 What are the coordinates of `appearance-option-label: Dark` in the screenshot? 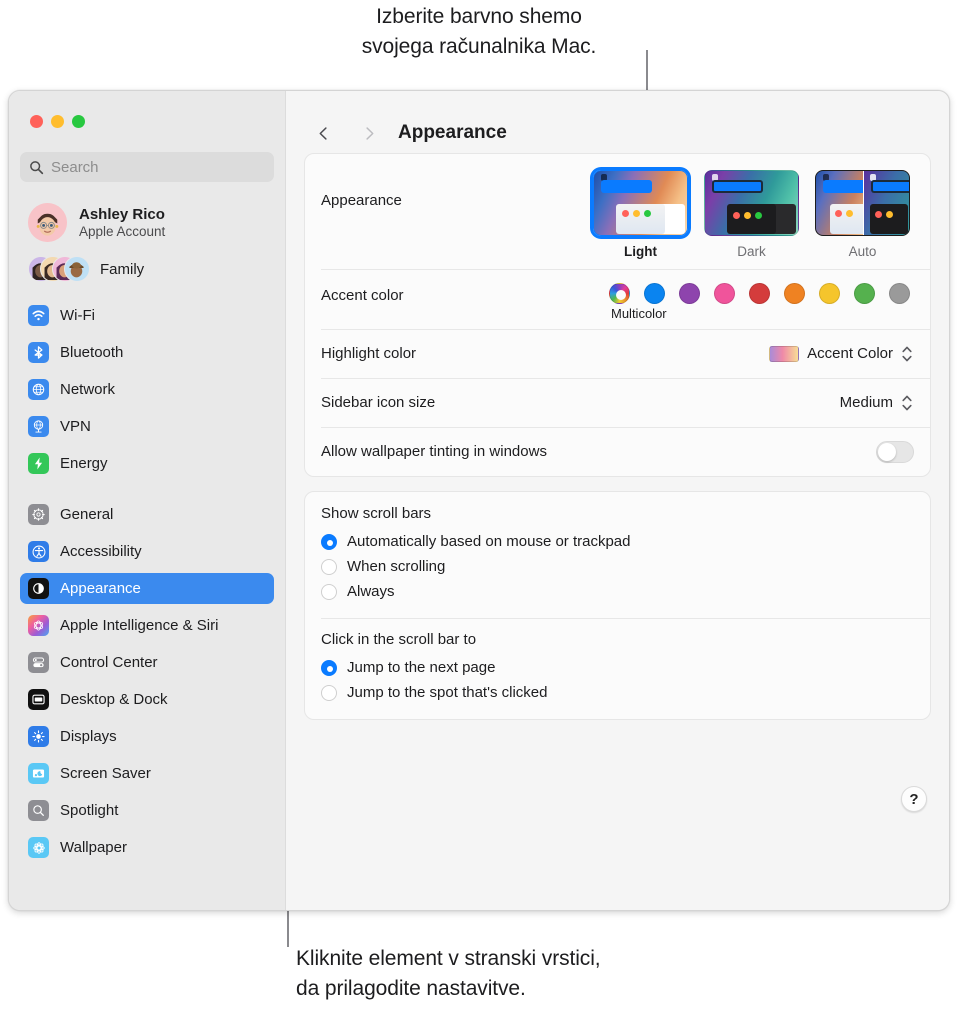 It's located at (751, 251).